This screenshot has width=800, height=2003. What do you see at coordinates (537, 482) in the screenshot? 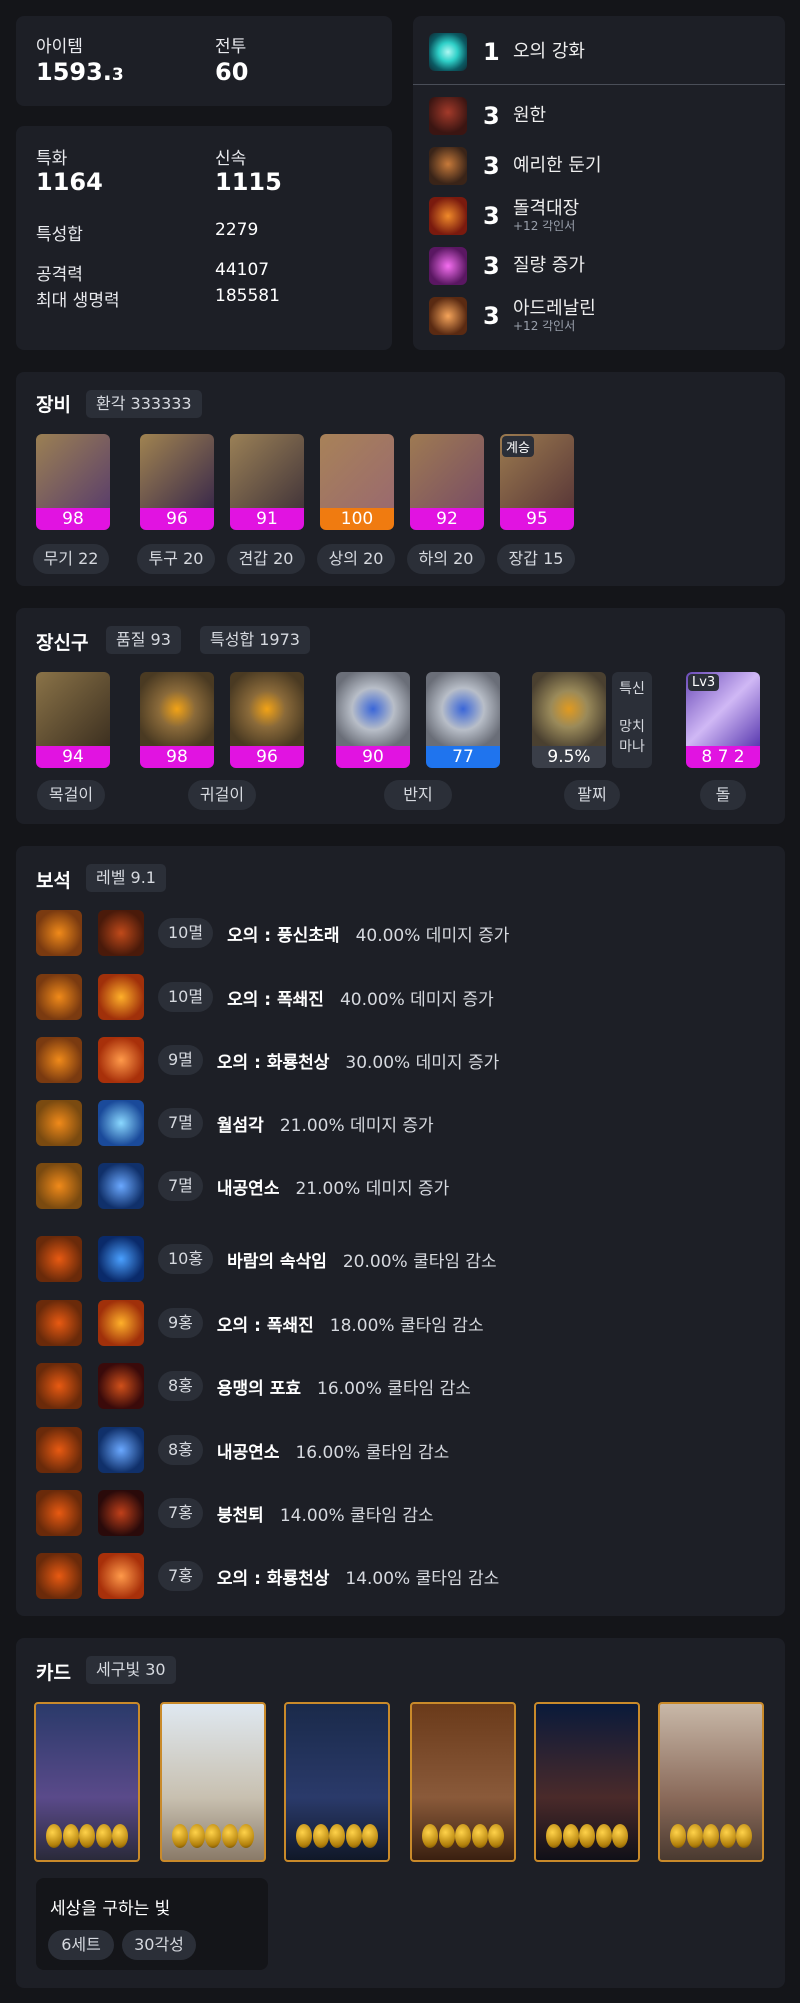
I see `equipment-gloves: 계승 95` at bounding box center [537, 482].